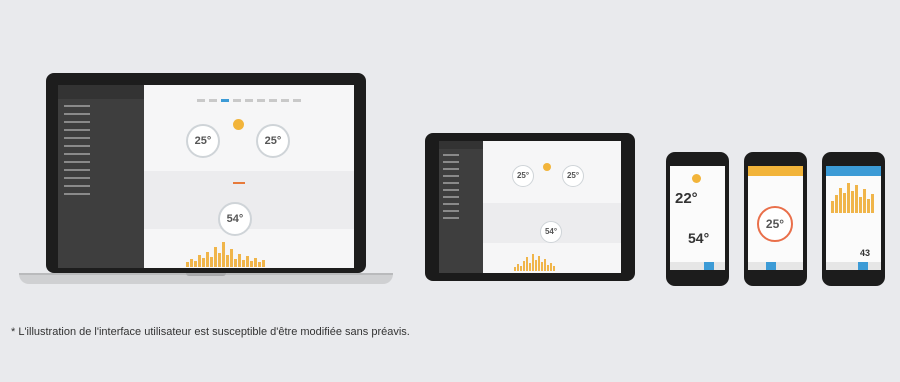 This screenshot has height=382, width=900. I want to click on phone-mockup-3: 43, so click(853, 219).